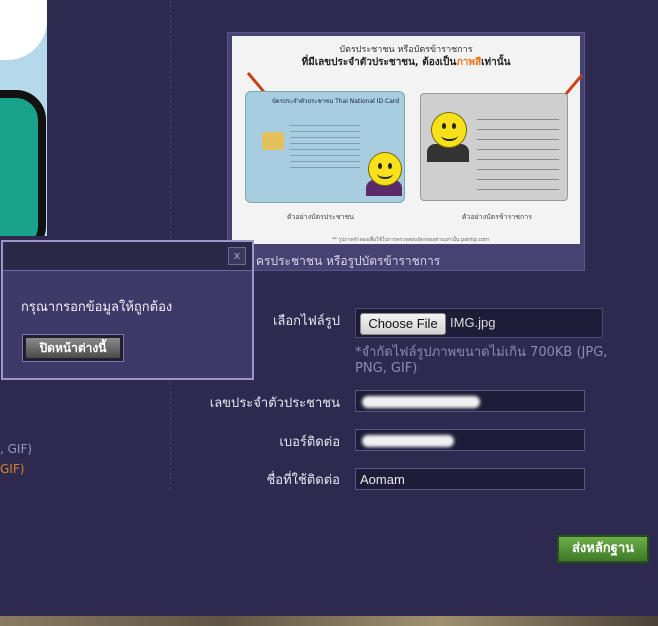  I want to click on submit-evidence-button: ส่งหลักฐาน, so click(603, 549).